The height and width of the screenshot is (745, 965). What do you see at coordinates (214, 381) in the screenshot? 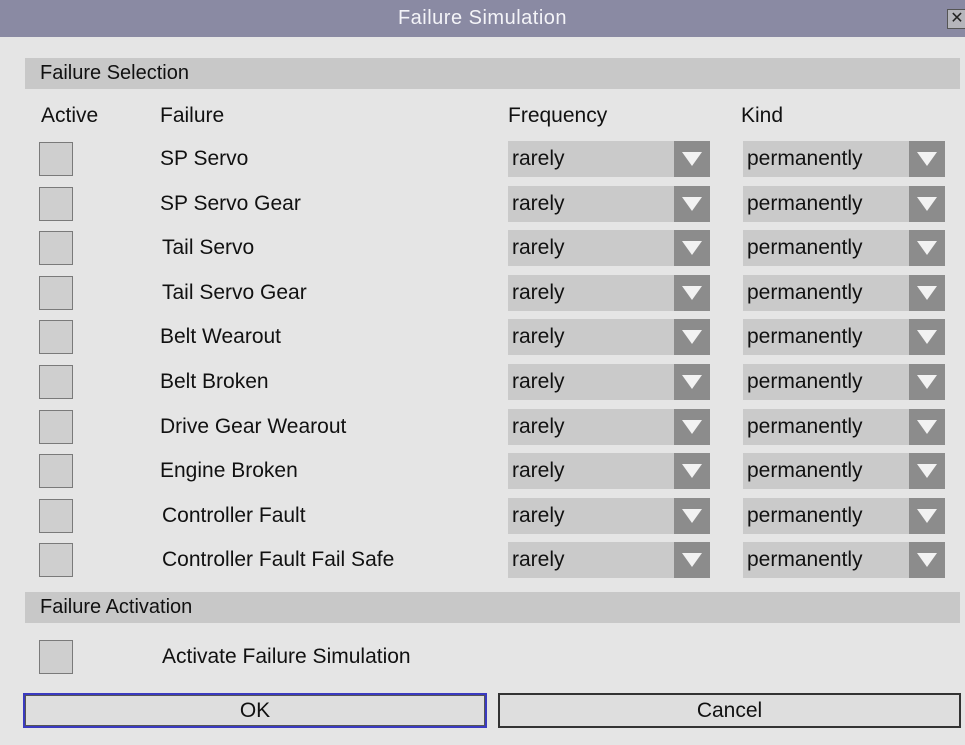
I see `failure-name: Belt Broken` at bounding box center [214, 381].